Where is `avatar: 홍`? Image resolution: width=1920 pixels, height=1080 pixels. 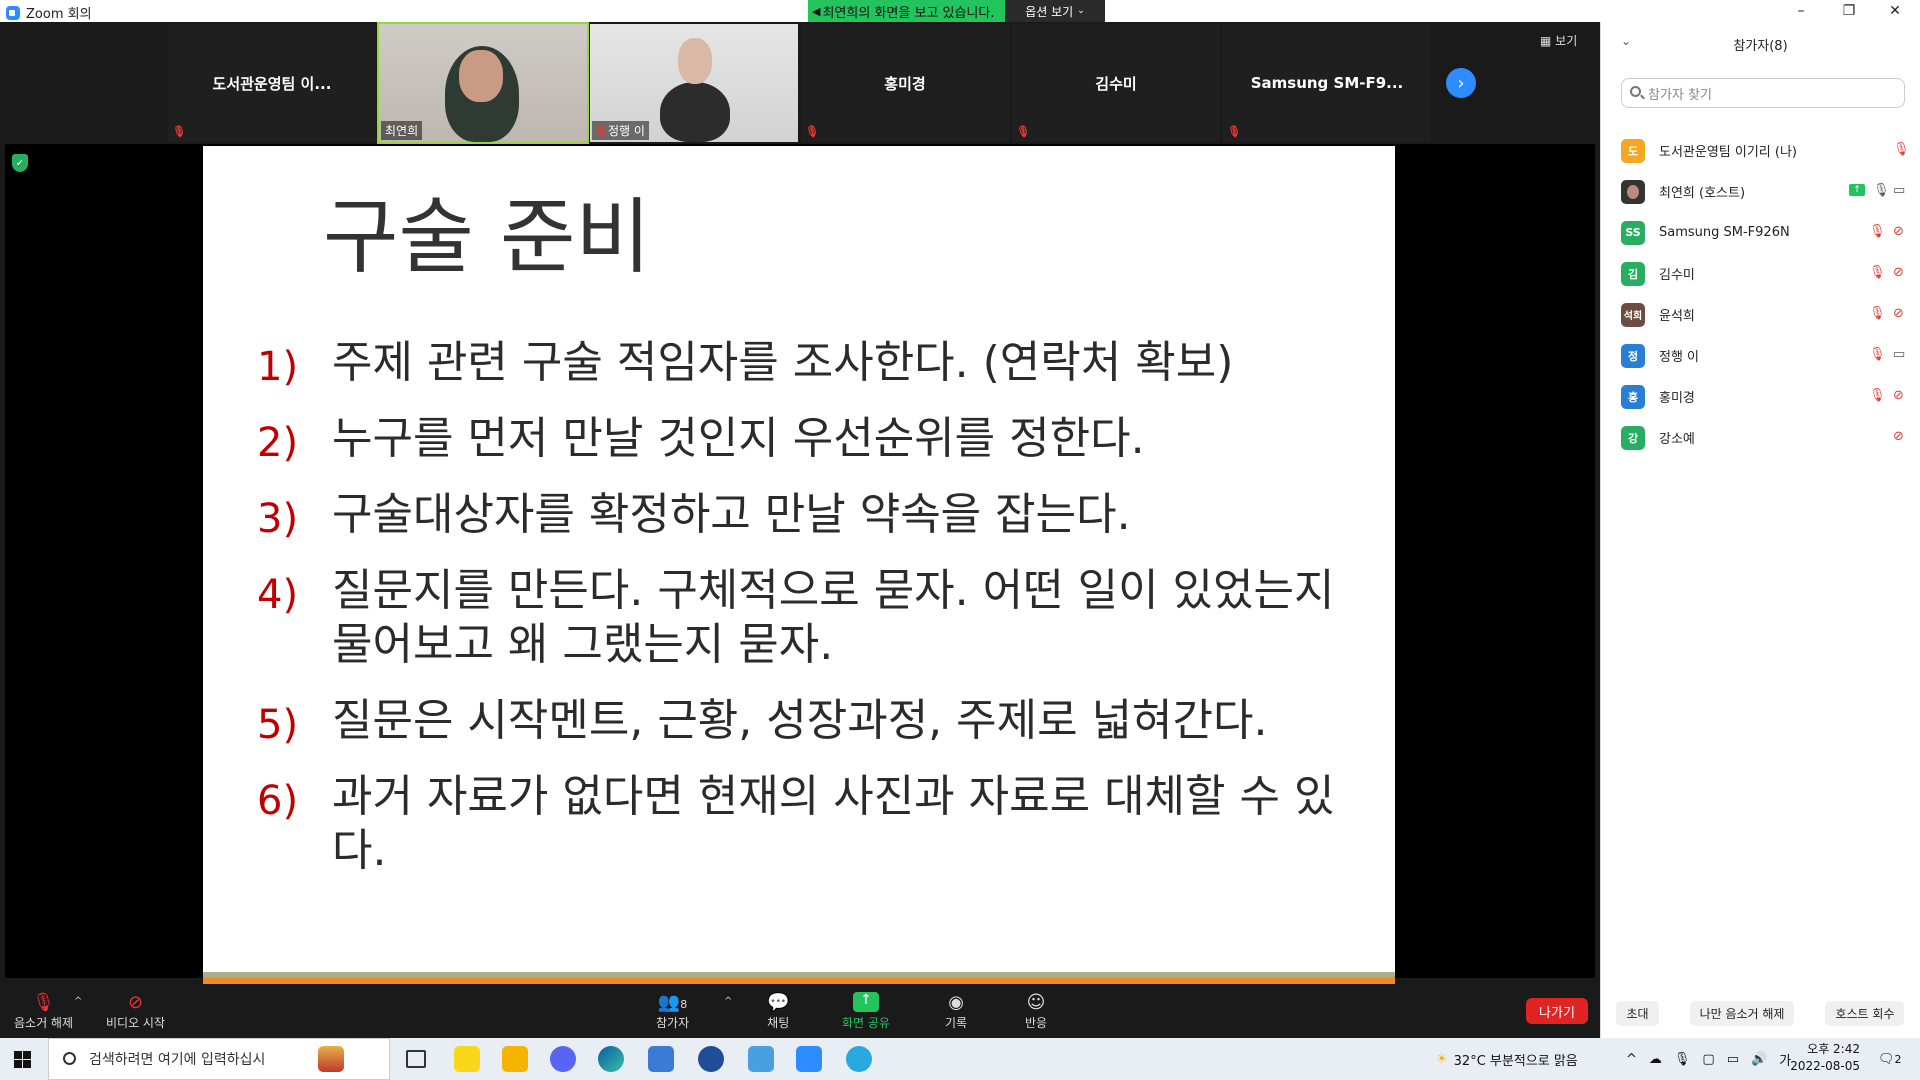 avatar: 홍 is located at coordinates (1633, 396).